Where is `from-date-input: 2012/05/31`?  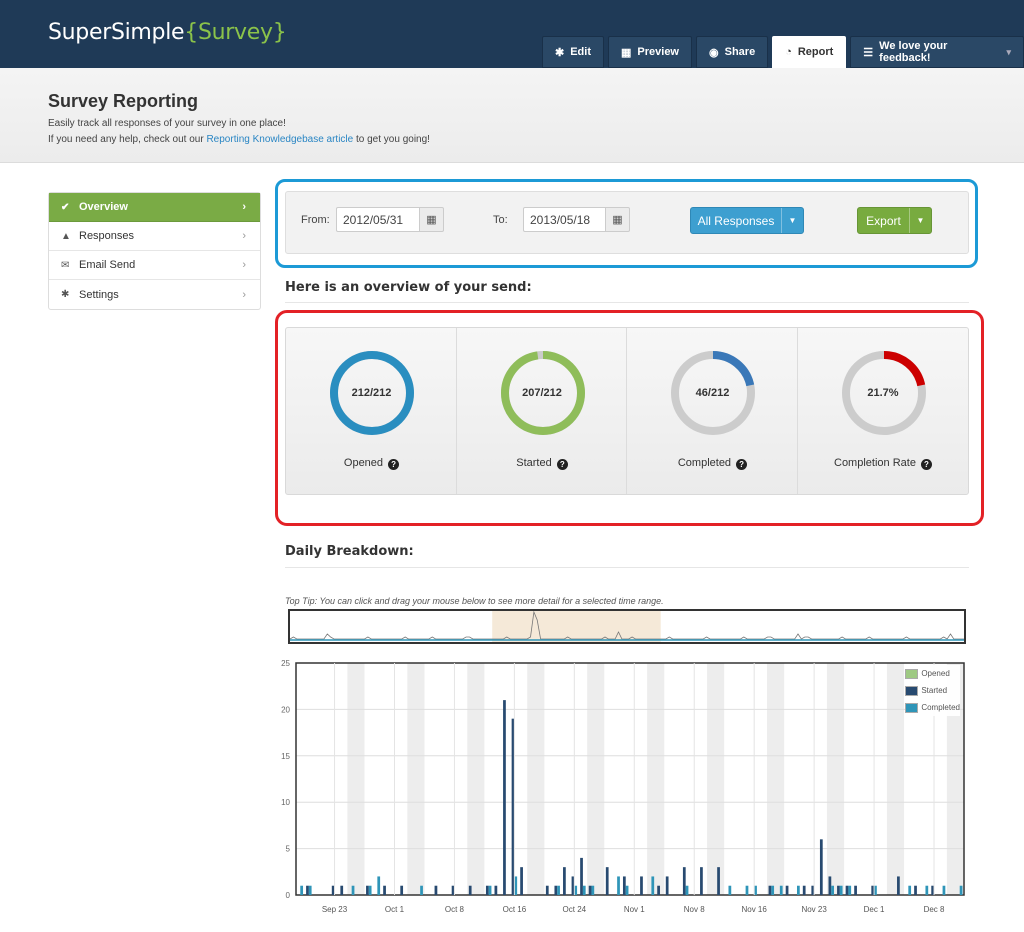
from-date-input: 2012/05/31 is located at coordinates (378, 219).